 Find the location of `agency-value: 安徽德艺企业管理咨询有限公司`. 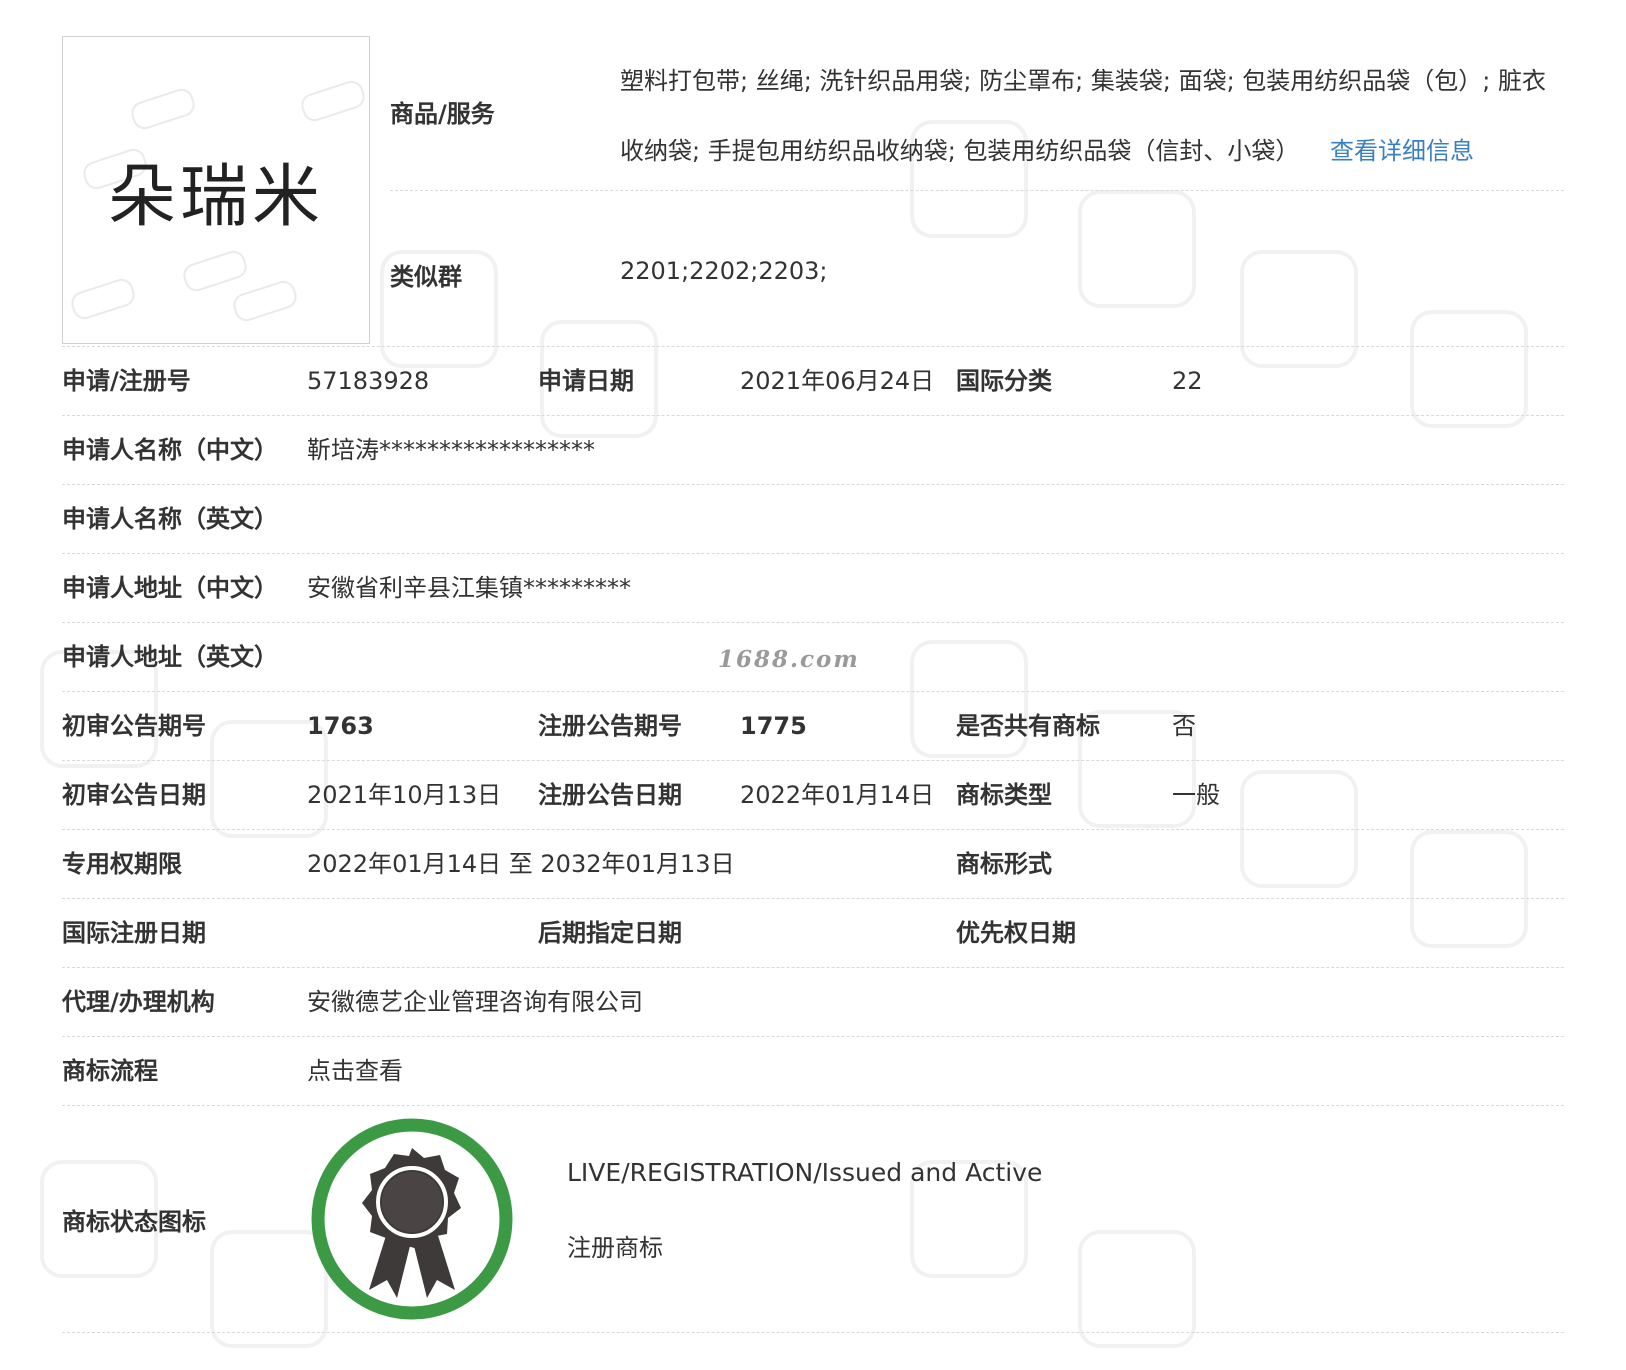

agency-value: 安徽德艺企业管理咨询有限公司 is located at coordinates (475, 1002).